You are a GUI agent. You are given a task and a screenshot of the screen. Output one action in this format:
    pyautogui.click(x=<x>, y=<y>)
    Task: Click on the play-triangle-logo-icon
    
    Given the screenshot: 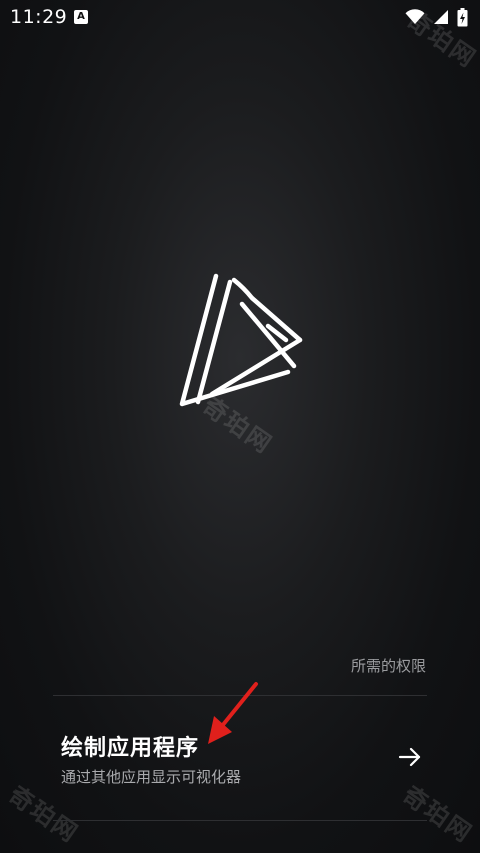 What is the action you would take?
    pyautogui.click(x=241, y=340)
    